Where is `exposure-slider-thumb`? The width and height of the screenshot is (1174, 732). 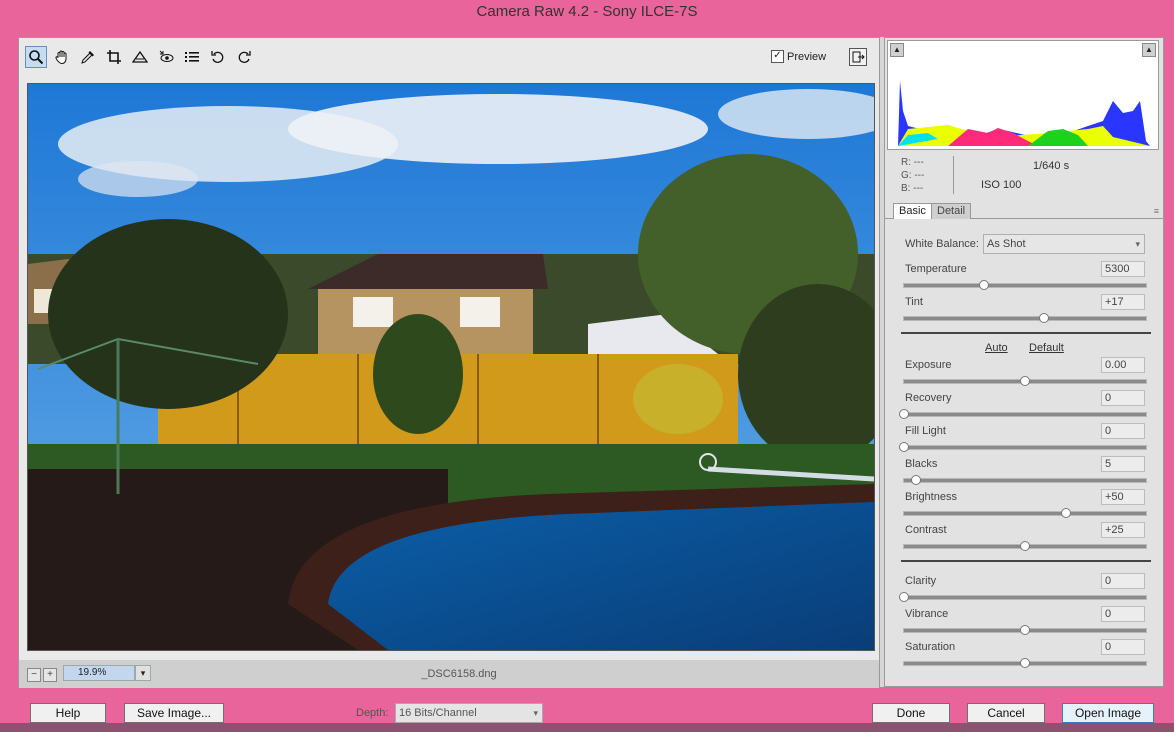 exposure-slider-thumb is located at coordinates (1025, 381).